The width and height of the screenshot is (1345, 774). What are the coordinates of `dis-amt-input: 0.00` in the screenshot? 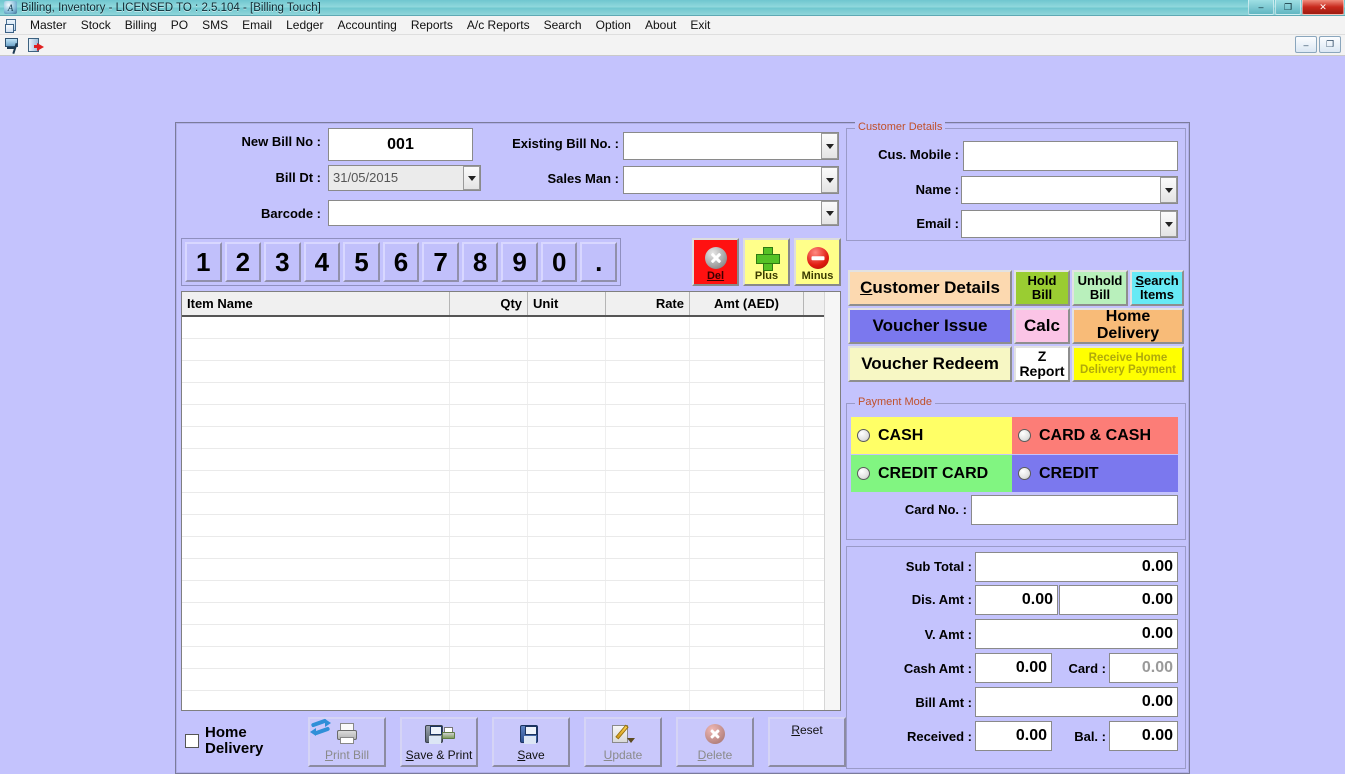 It's located at (1016, 600).